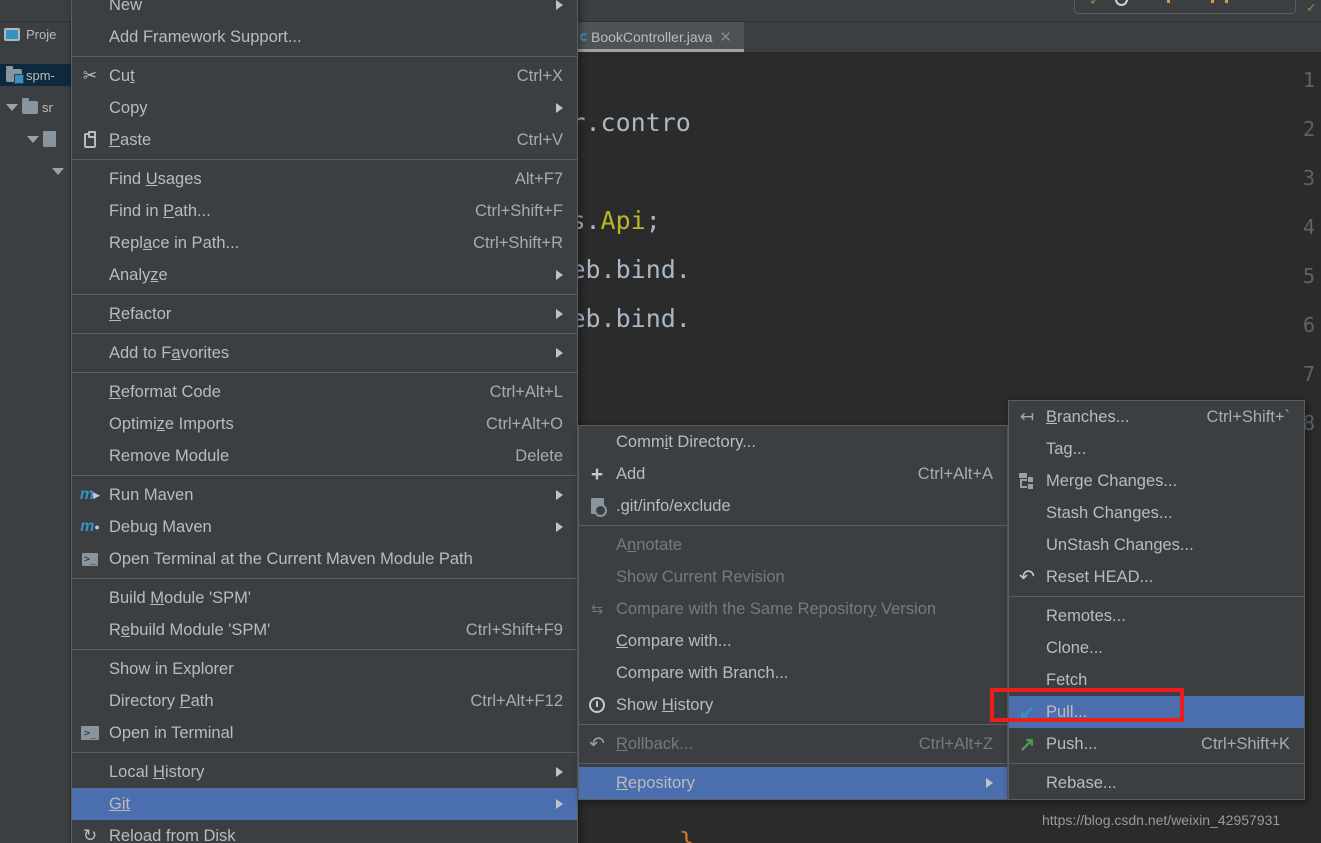 This screenshot has width=1321, height=843. I want to click on sidebar-item-spm: spm-, so click(35, 75).